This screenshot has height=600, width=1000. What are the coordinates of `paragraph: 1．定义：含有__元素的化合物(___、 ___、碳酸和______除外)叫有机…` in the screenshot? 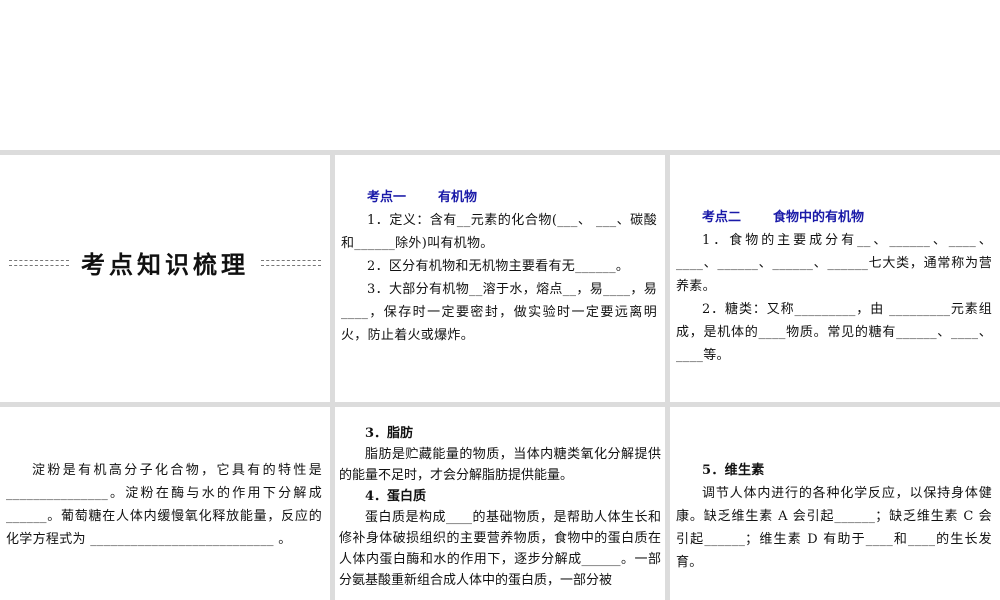 It's located at (499, 232).